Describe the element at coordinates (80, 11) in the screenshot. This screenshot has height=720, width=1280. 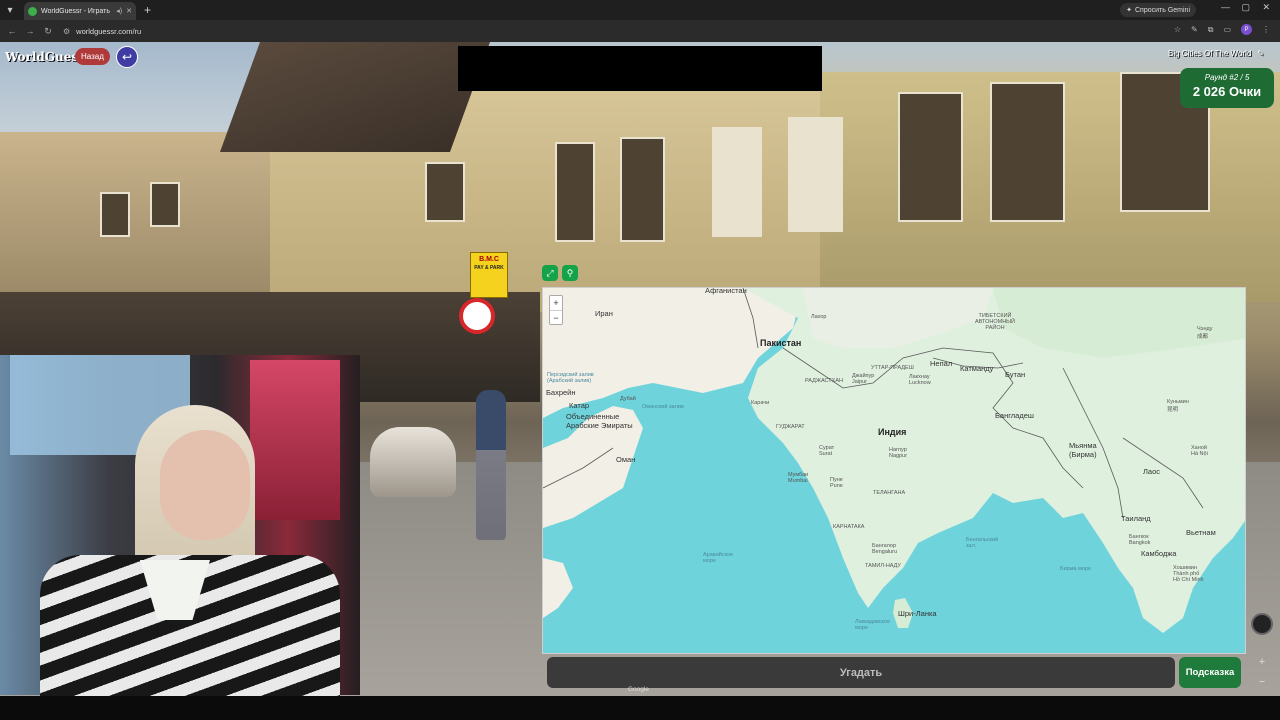
I see `browser-tab: WorldGuessr - Играть в Ge... ◂) ✕` at that location.